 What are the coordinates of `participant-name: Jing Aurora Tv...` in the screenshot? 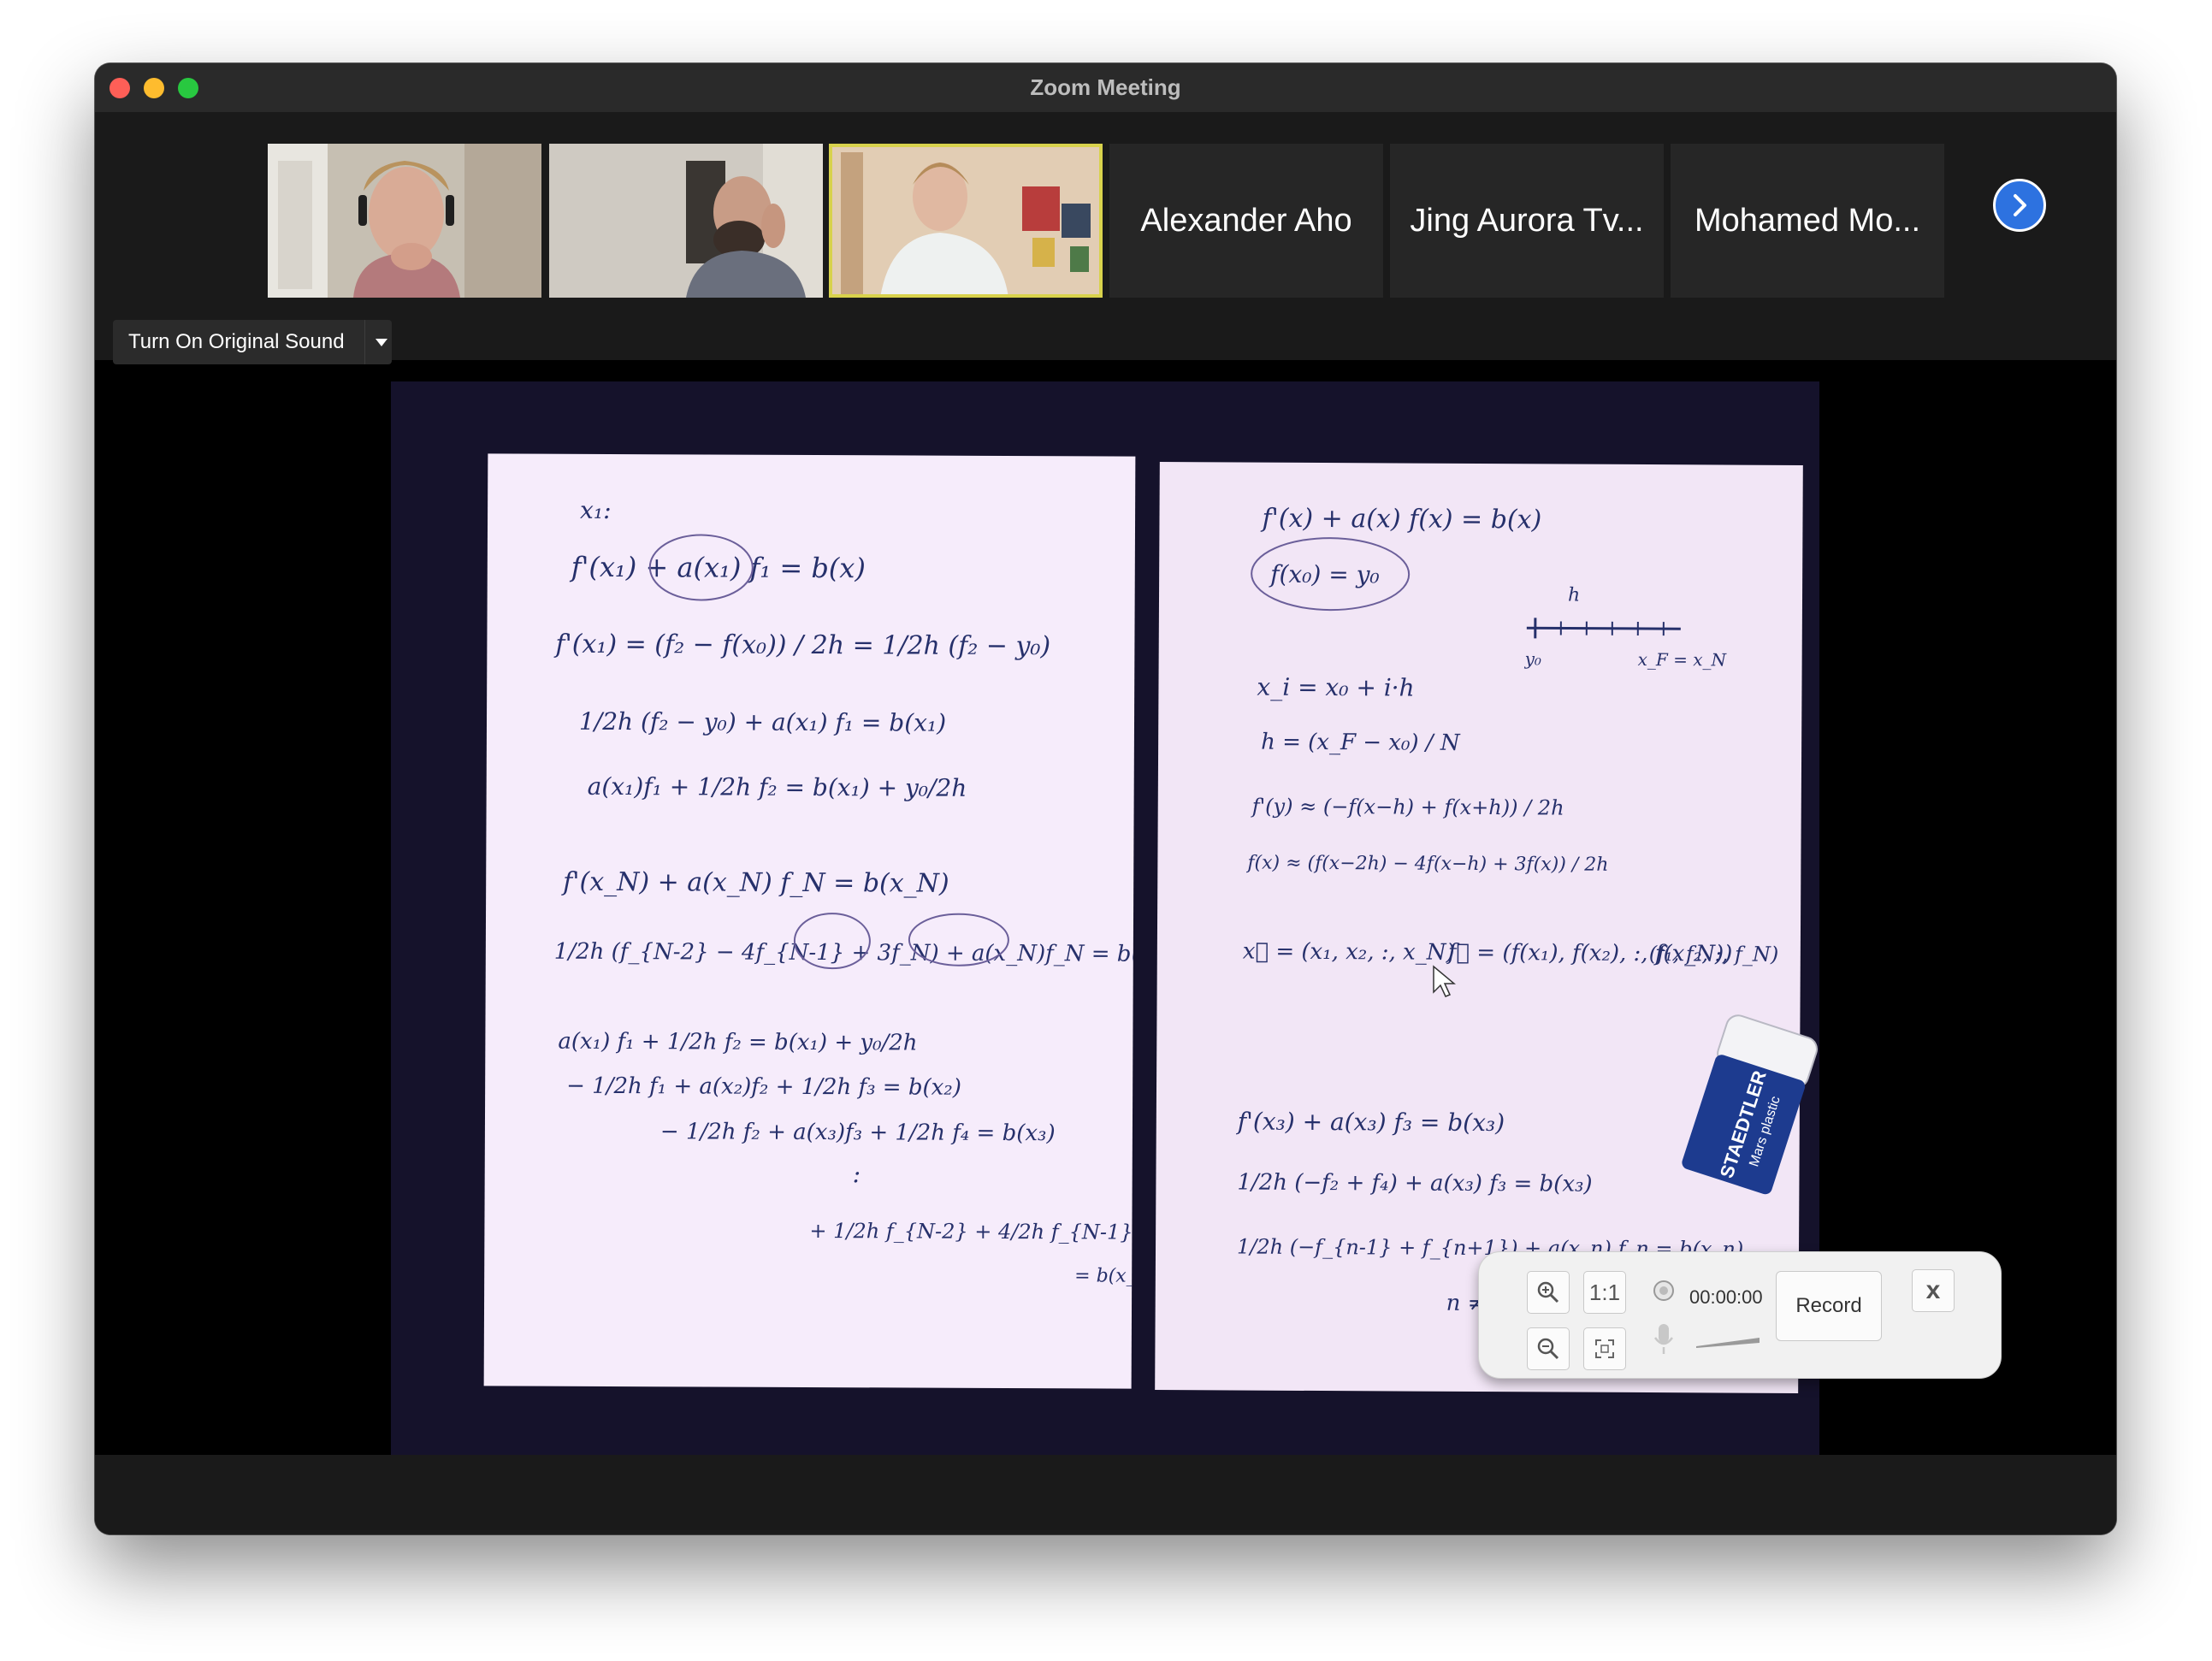 It's located at (1527, 220).